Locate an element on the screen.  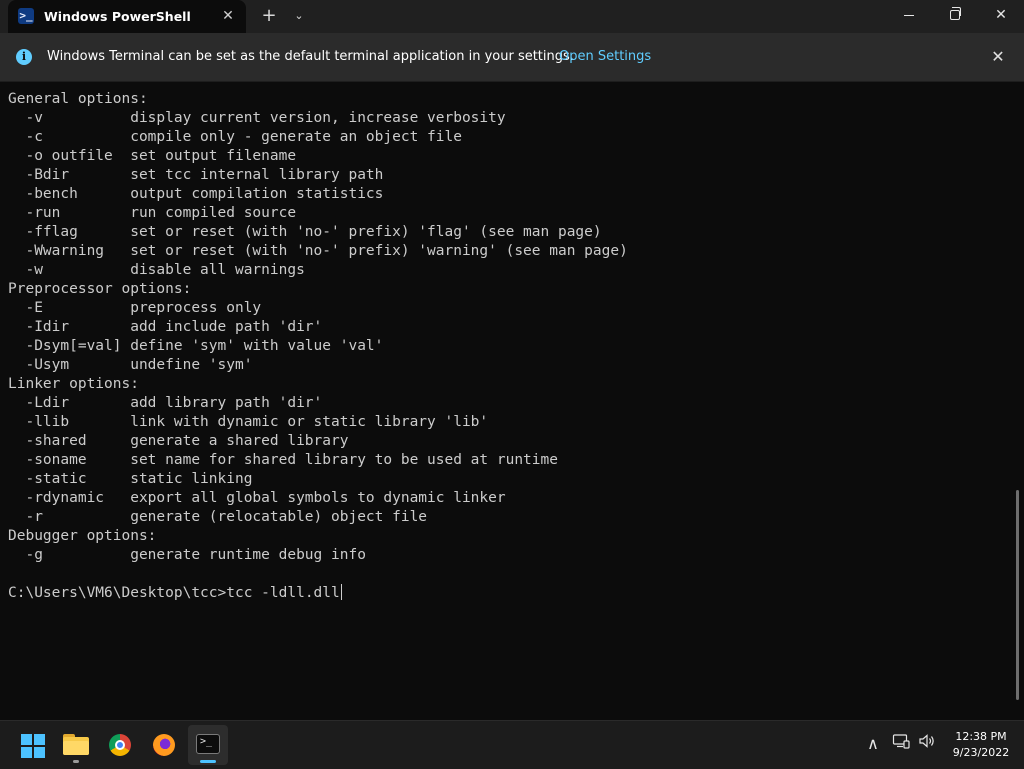
terminal-line: Debugger options: is located at coordinates (82, 536).